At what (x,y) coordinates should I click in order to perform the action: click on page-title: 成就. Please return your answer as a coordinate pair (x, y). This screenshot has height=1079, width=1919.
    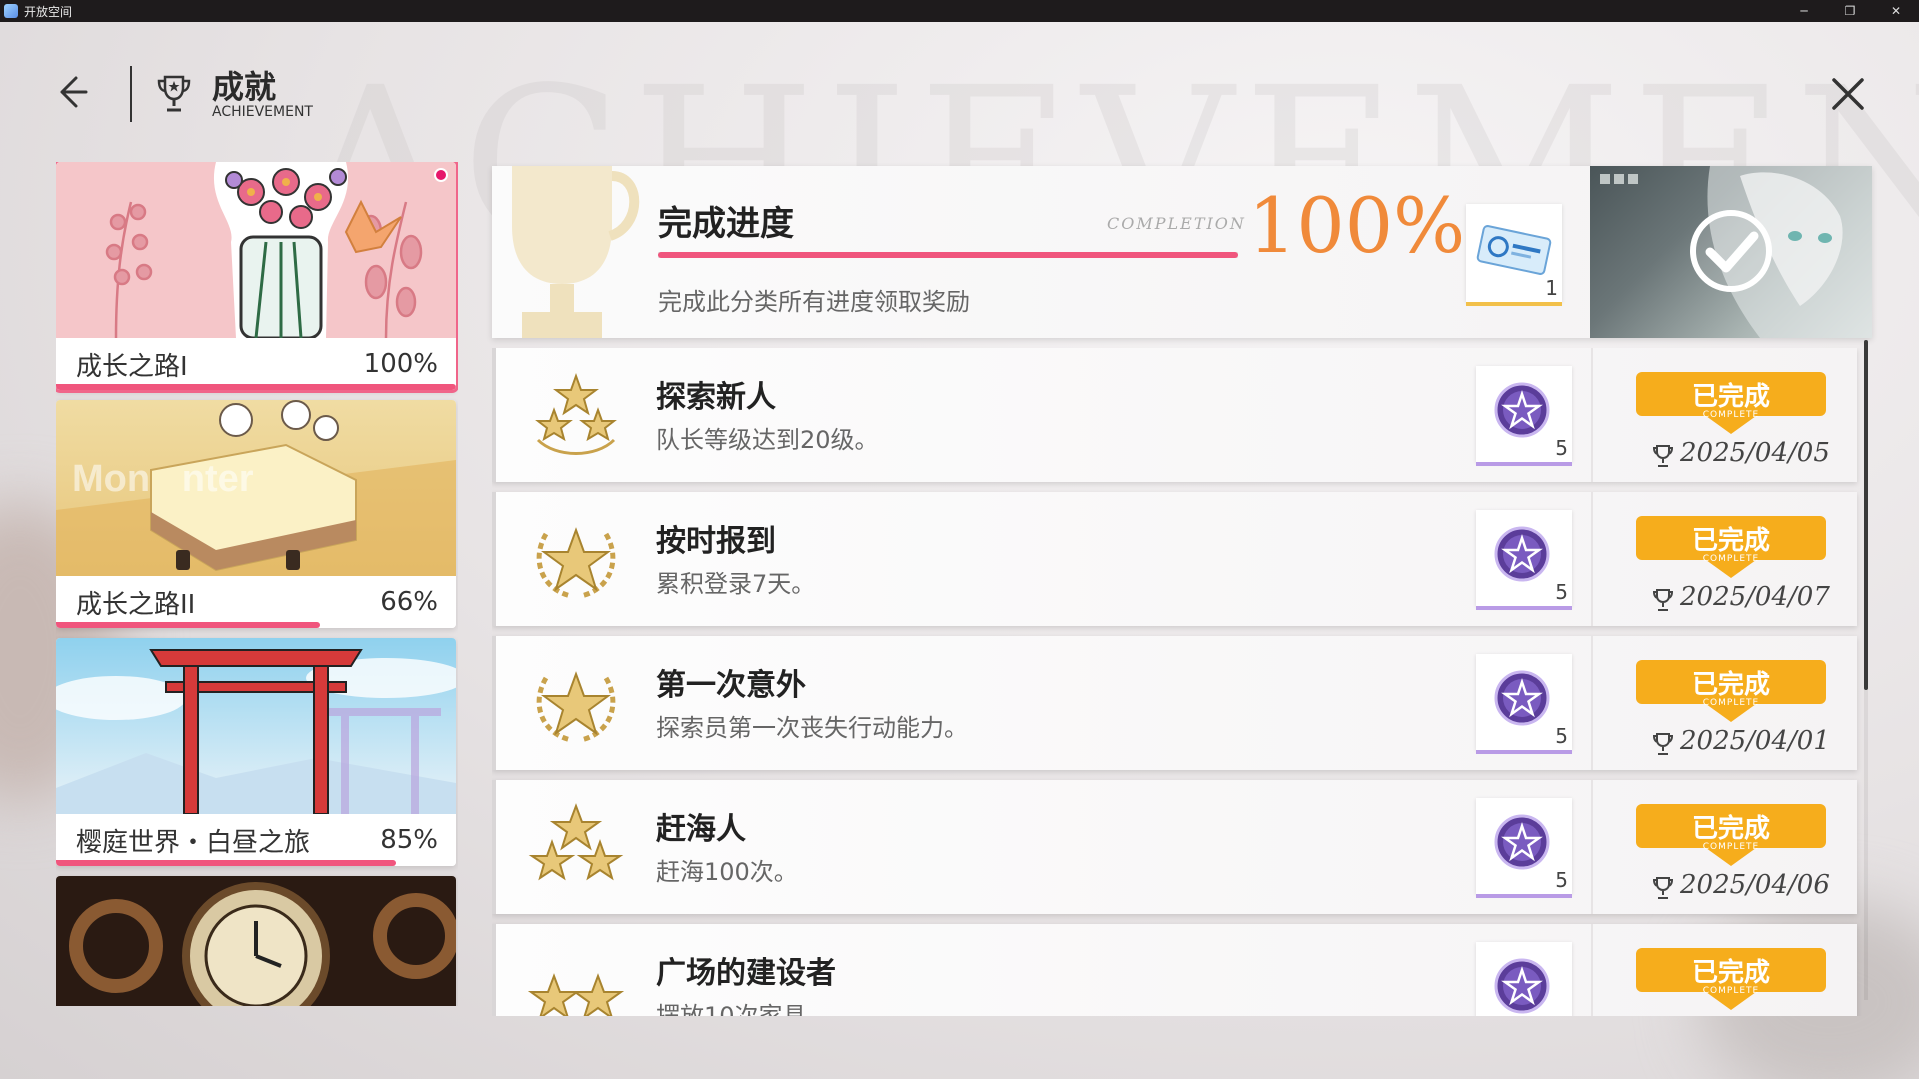
    Looking at the image, I should click on (244, 87).